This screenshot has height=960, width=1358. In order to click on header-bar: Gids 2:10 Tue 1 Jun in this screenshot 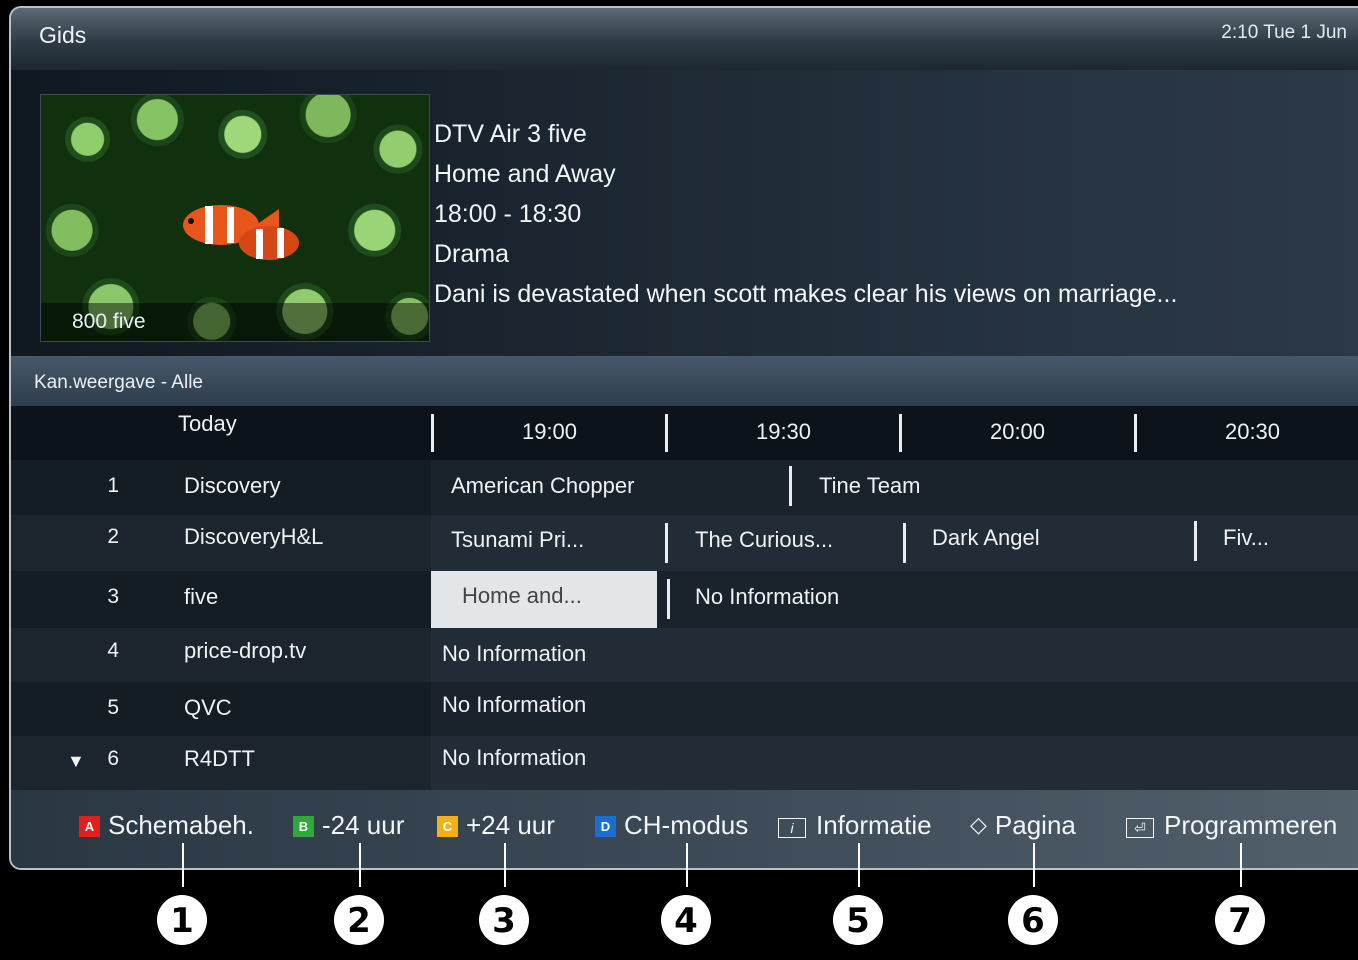, I will do `click(684, 39)`.